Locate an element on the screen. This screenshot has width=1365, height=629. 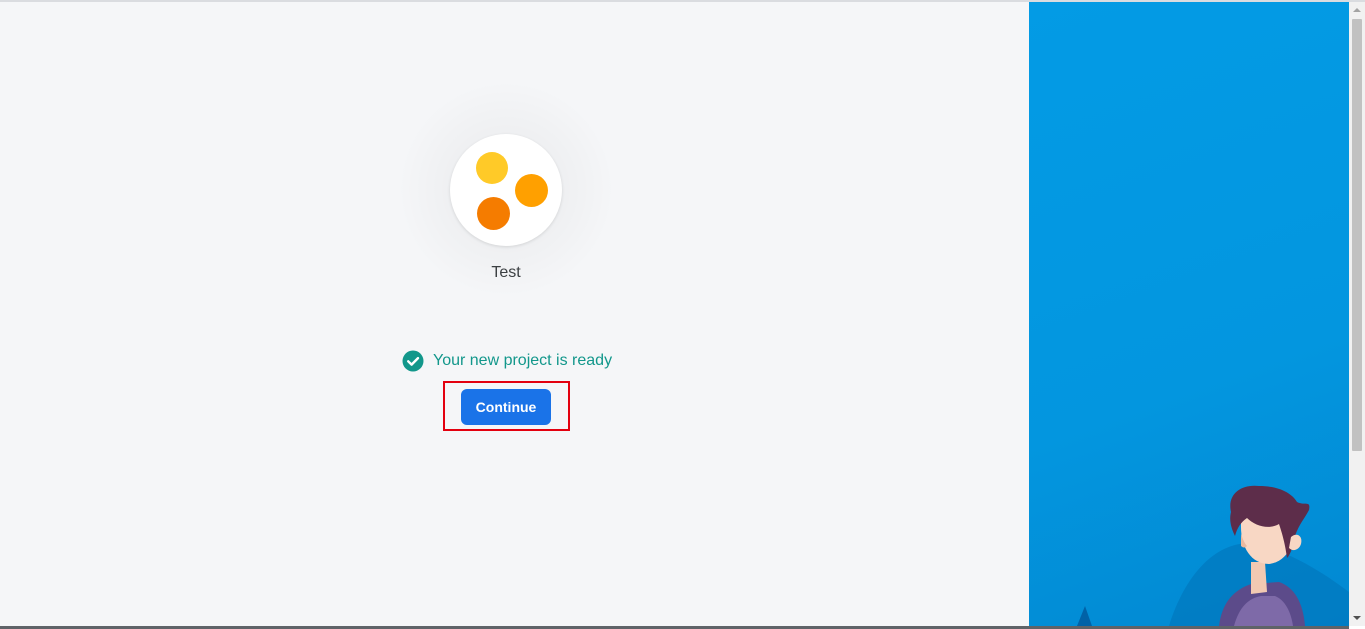
person-illustration is located at coordinates (1213, 555).